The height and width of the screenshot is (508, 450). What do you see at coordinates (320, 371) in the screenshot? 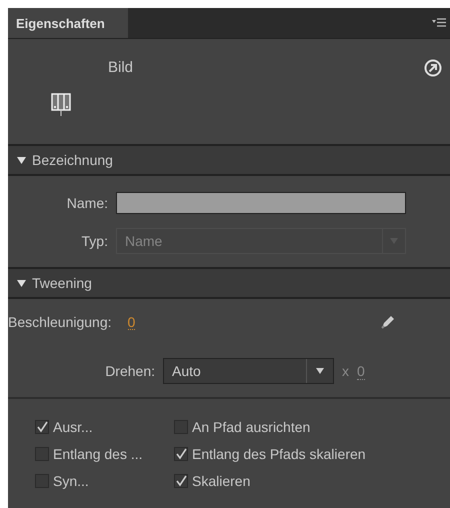
I see `dropdown-arrow-icon` at bounding box center [320, 371].